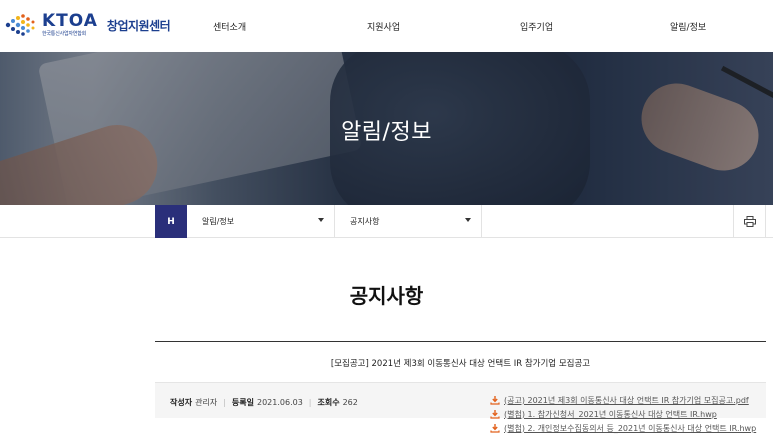 The width and height of the screenshot is (773, 440). Describe the element at coordinates (21, 25) in the screenshot. I see `logo-mark-icon` at that location.